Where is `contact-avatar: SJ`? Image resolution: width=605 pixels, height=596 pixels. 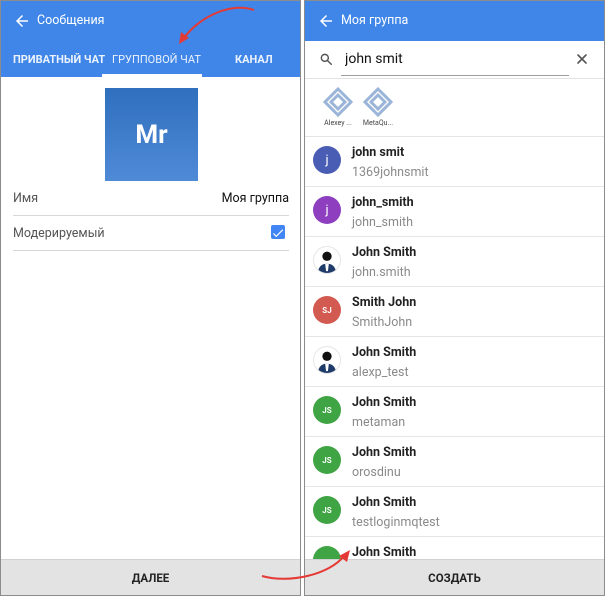
contact-avatar: SJ is located at coordinates (327, 310).